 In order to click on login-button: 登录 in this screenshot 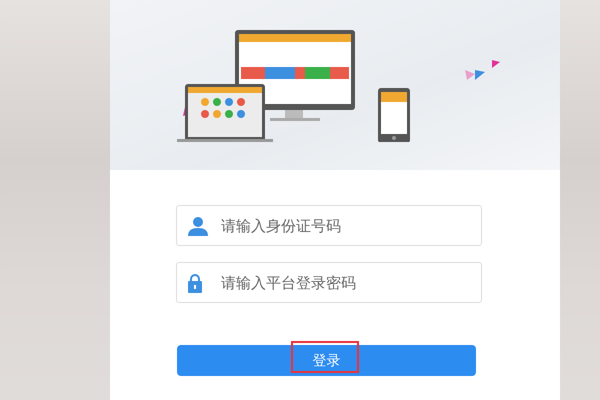, I will do `click(326, 360)`.